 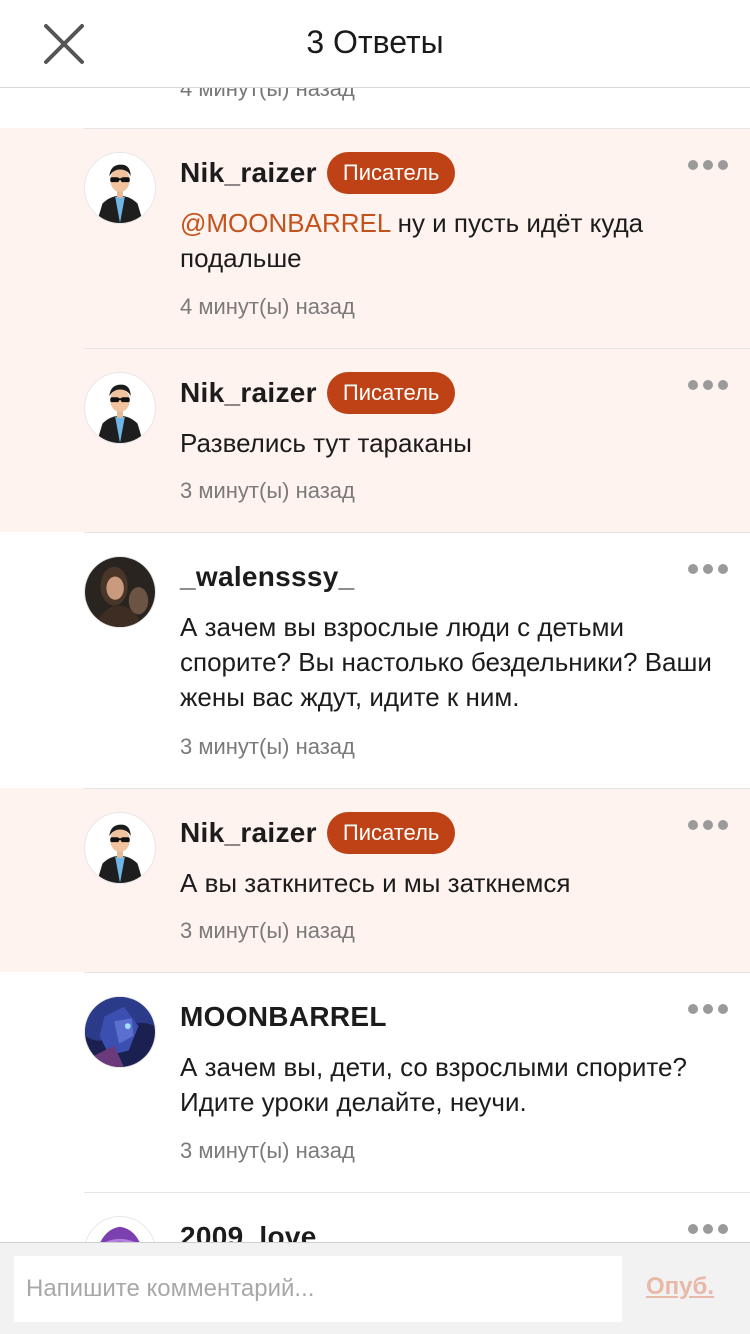 I want to click on comment-header: 2009_love, so click(x=248, y=1229).